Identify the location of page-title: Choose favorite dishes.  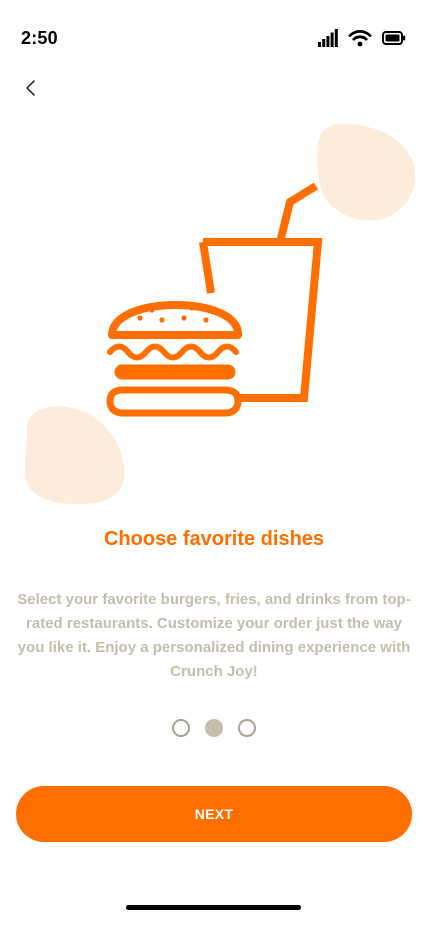
(214, 539).